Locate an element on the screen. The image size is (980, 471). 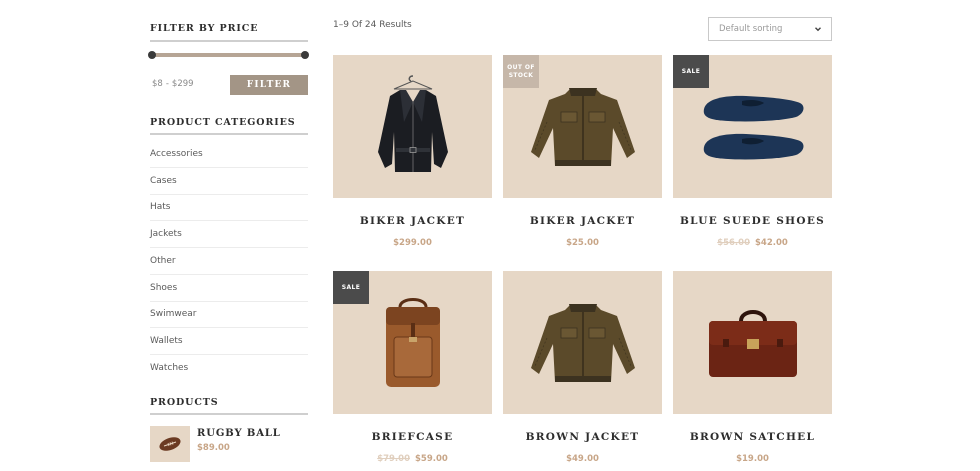
category-item-watches: Watches is located at coordinates (229, 368).